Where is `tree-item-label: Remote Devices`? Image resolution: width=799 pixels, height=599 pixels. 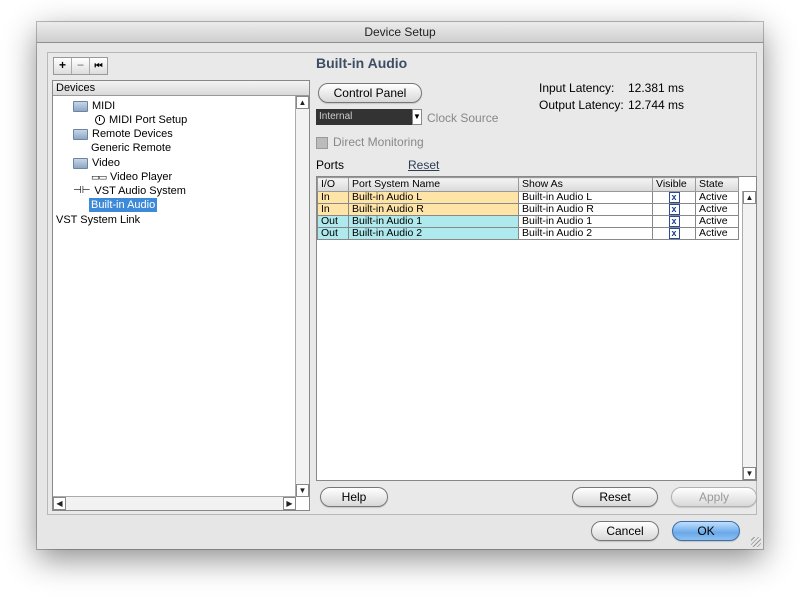
tree-item-label: Remote Devices is located at coordinates (132, 134).